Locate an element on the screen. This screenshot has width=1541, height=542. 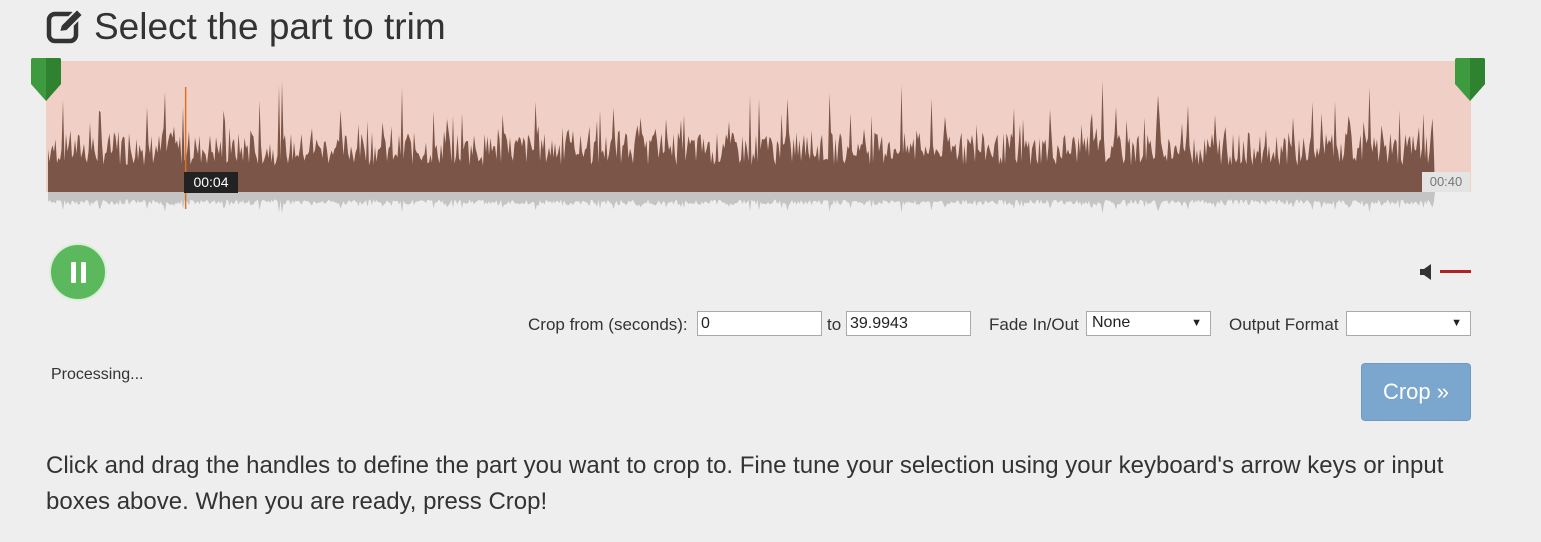
edit-icon is located at coordinates (65, 25).